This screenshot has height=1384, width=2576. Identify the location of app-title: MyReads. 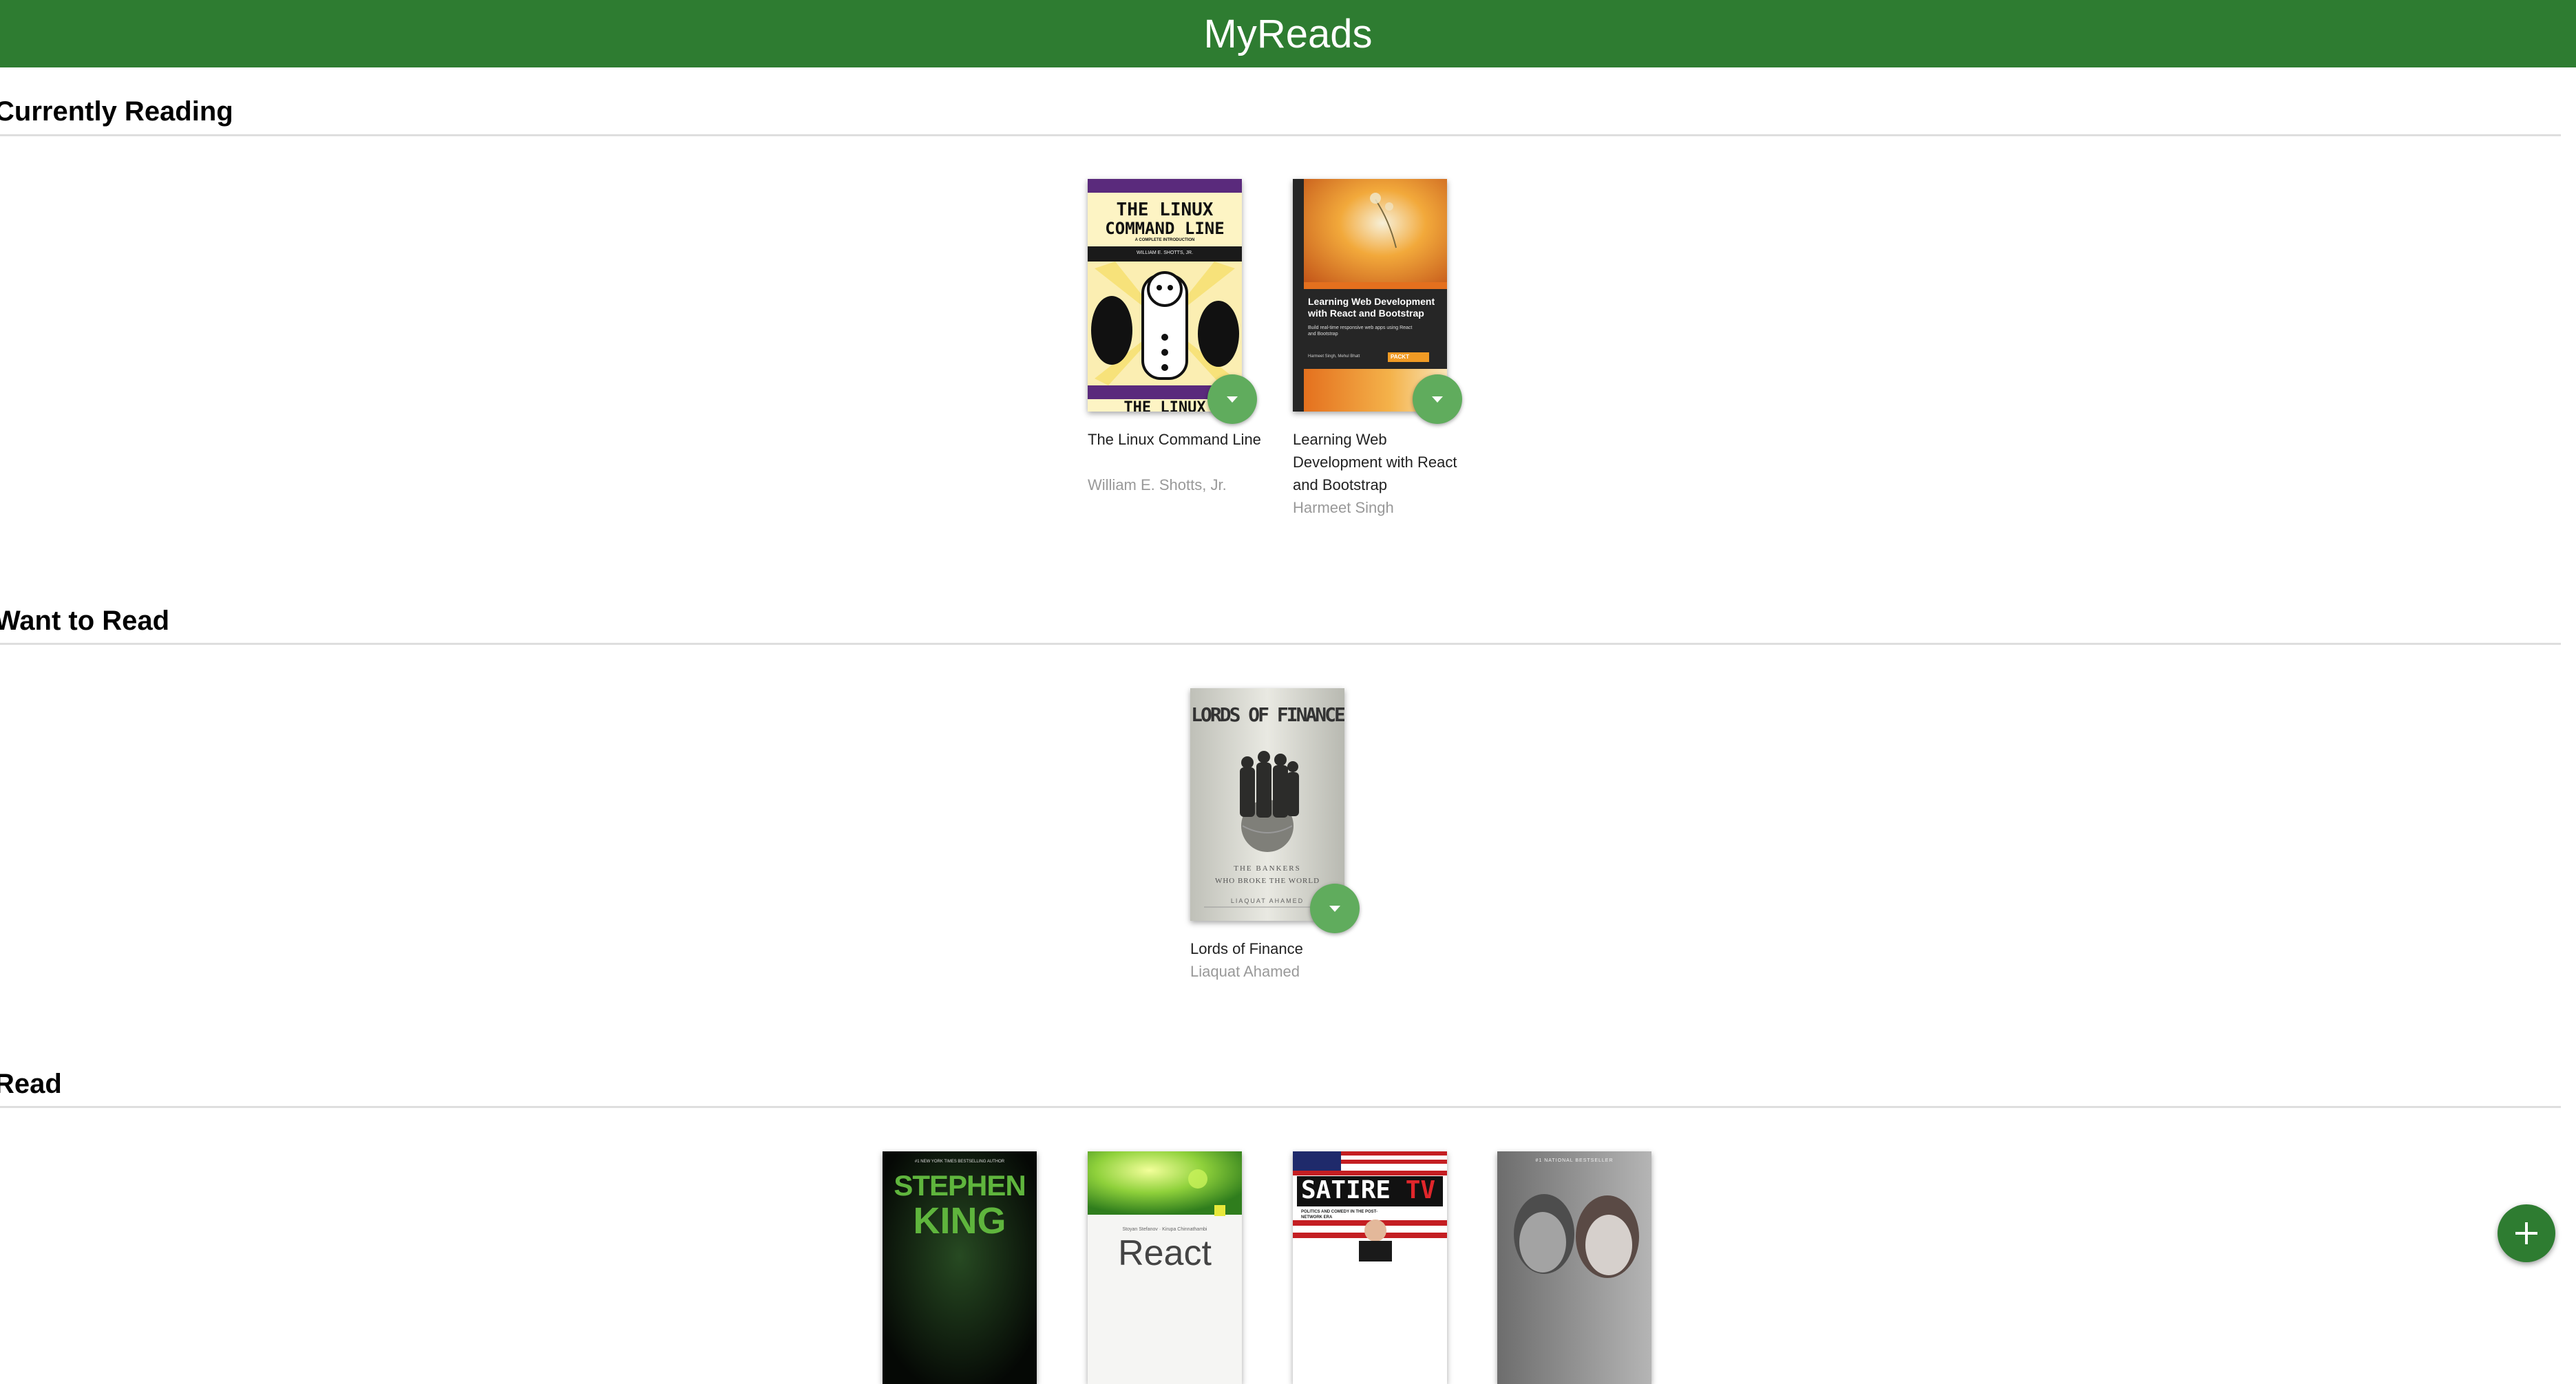
(1288, 33).